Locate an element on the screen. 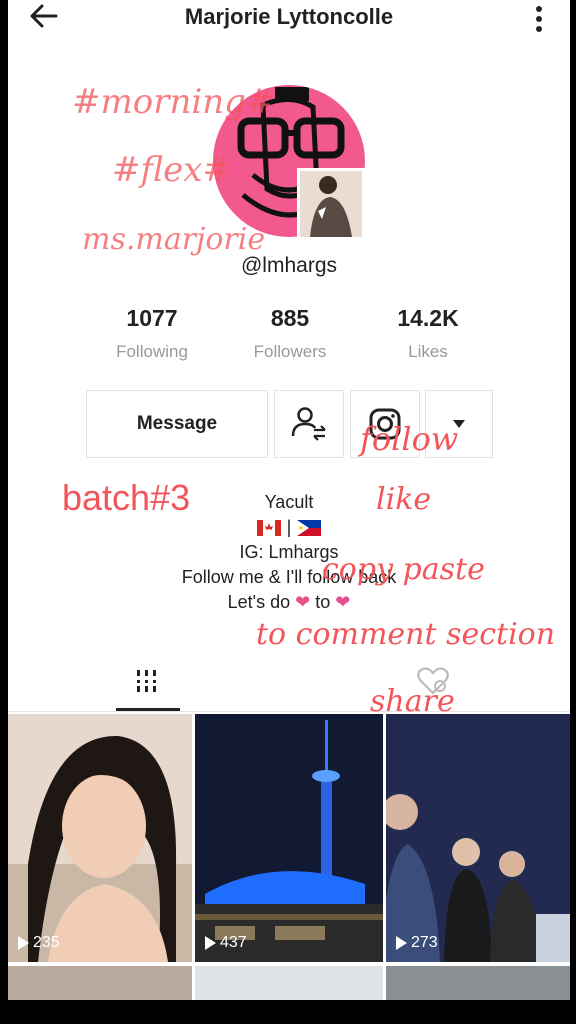 Image resolution: width=576 pixels, height=1024 pixels. following-count: 1077 is located at coordinates (152, 318).